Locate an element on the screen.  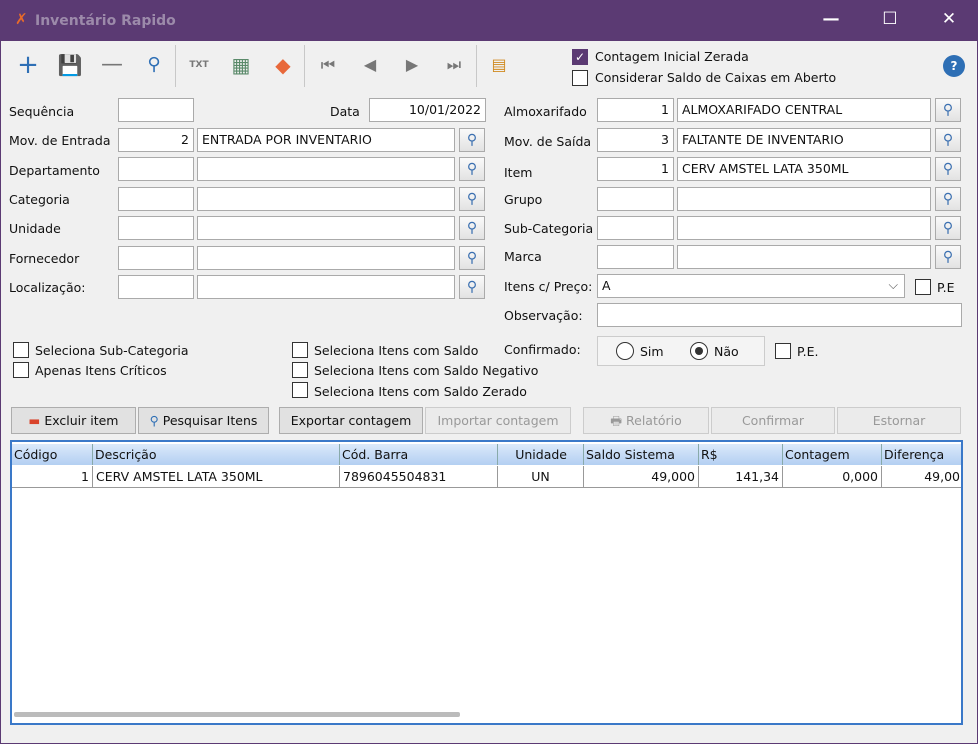
localizacao-lookup-button: ⚲ is located at coordinates (472, 287).